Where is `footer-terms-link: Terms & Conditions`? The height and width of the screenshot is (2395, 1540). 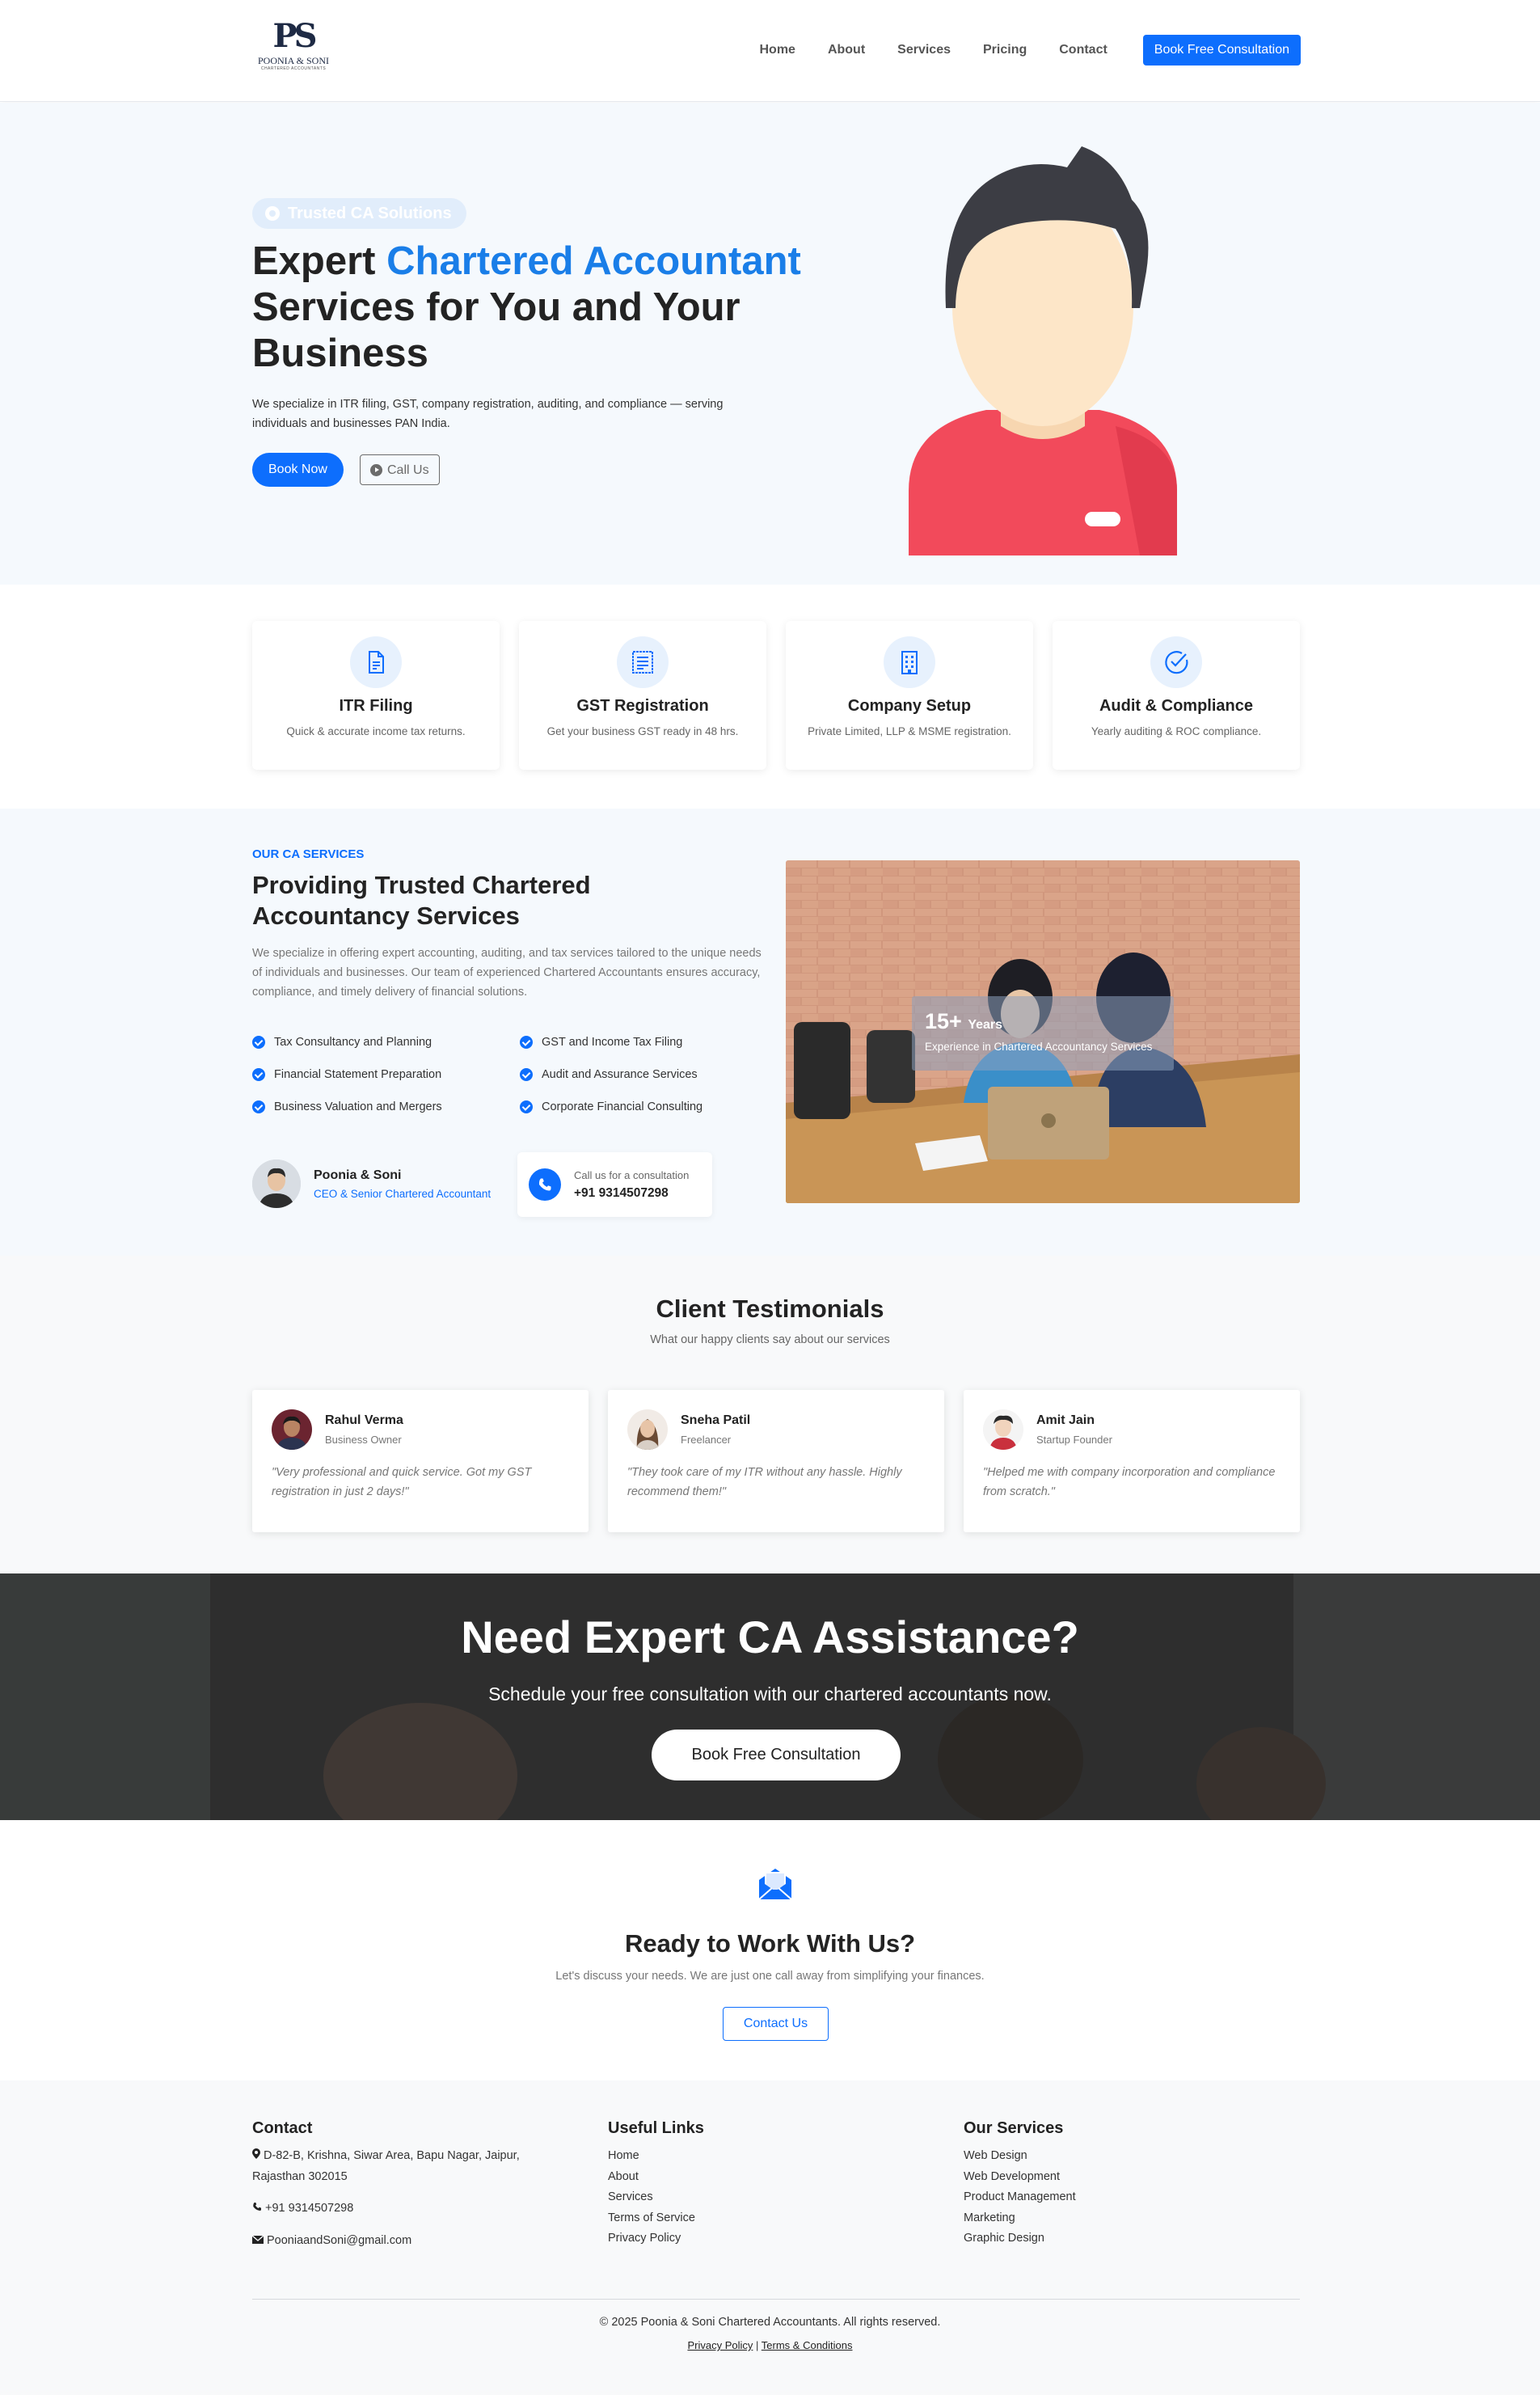 footer-terms-link: Terms & Conditions is located at coordinates (808, 2345).